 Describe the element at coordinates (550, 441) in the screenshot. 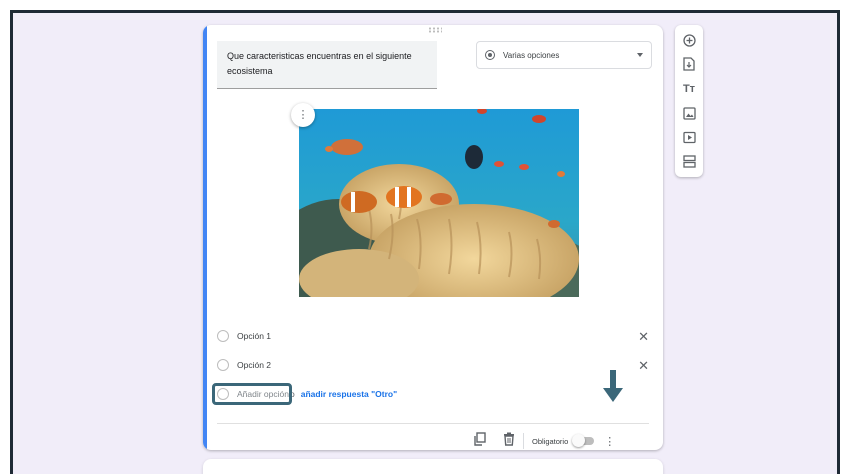

I see `required-label: Obligatorio` at that location.